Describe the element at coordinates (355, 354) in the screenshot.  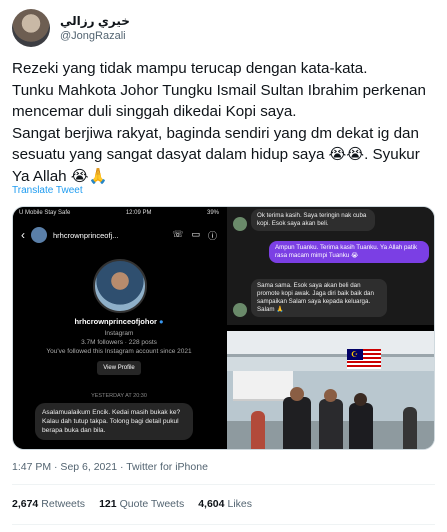
I see `malaysia-flag-star-icon: ☪` at that location.